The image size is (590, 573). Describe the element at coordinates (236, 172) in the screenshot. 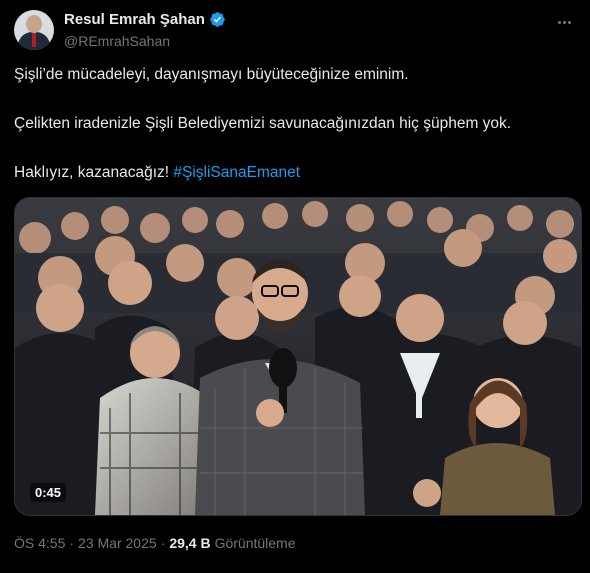

I see `hashtag-link: #ŞişliSanaEmanet` at that location.